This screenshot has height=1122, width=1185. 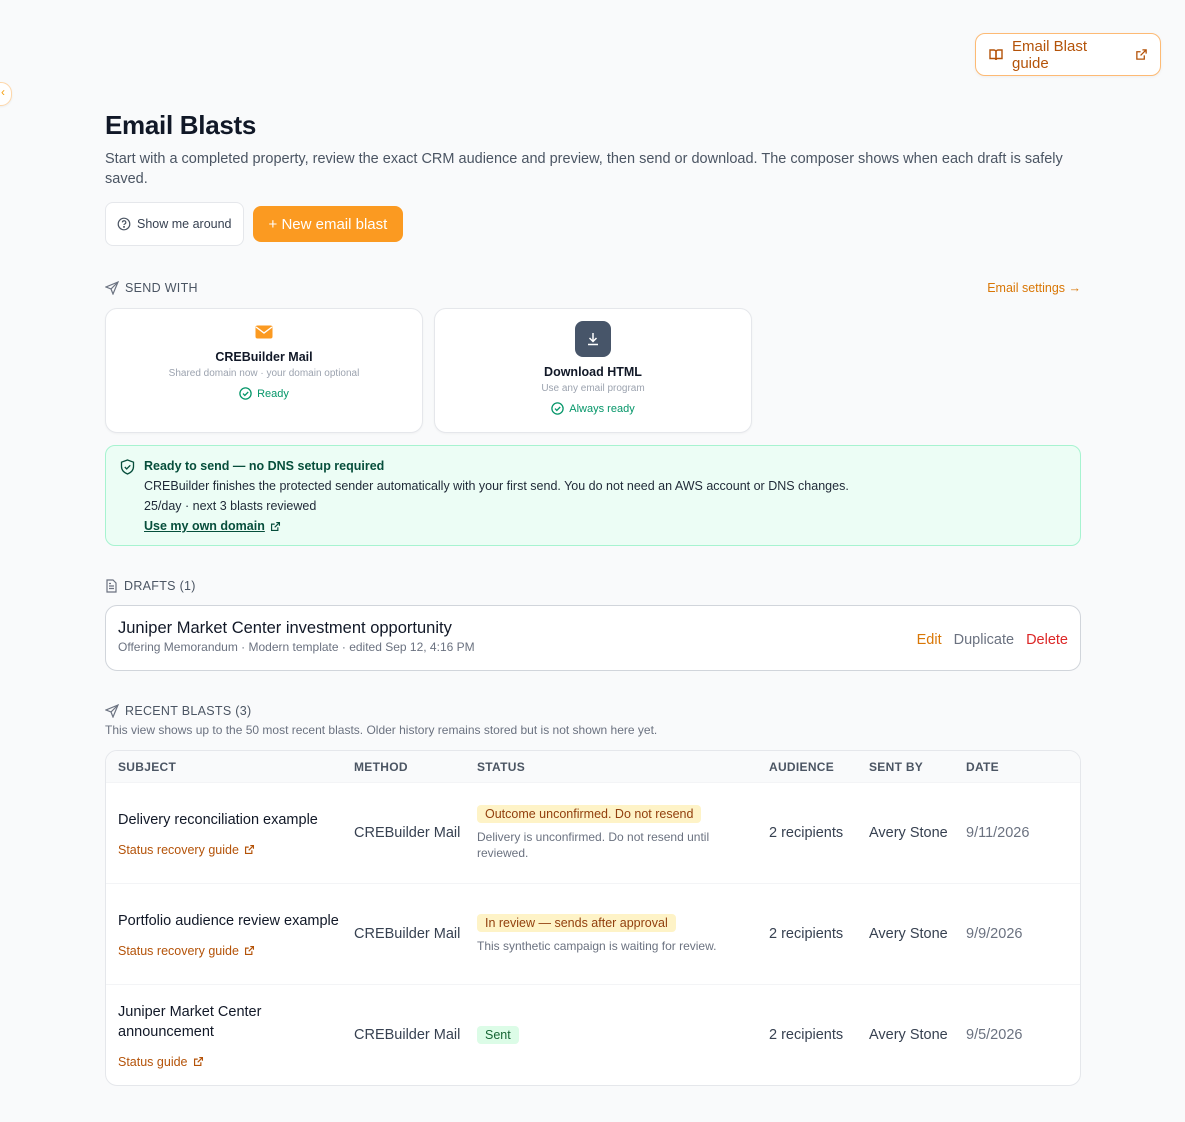 I want to click on card-title: Download HTML, so click(x=593, y=372).